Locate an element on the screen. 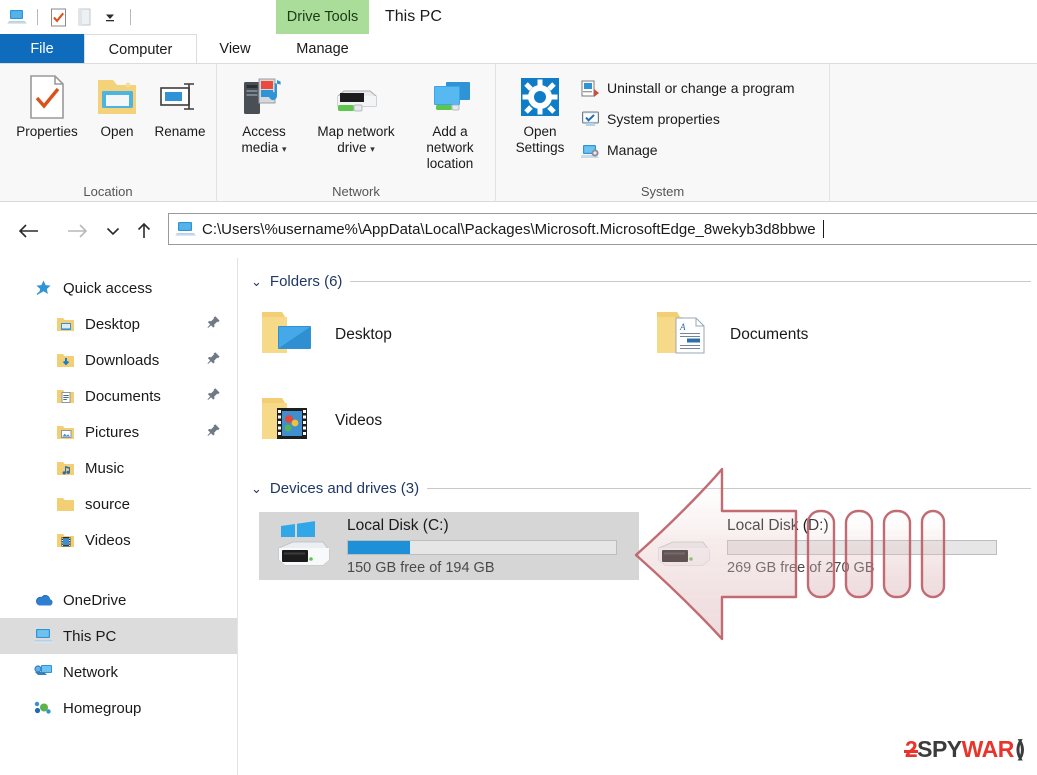  drive-name-label: Local Disk (D:) is located at coordinates (778, 525).